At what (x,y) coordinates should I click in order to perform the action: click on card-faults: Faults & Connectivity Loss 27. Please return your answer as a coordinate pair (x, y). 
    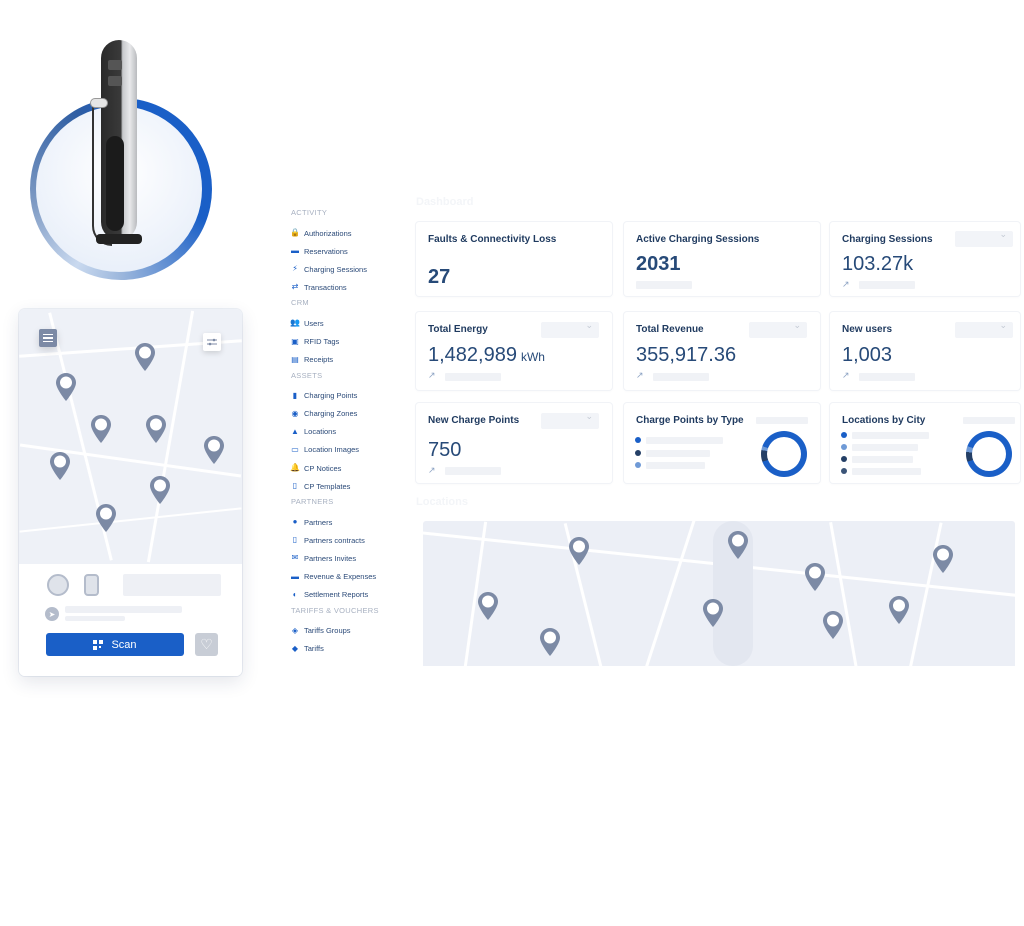
    Looking at the image, I should click on (514, 259).